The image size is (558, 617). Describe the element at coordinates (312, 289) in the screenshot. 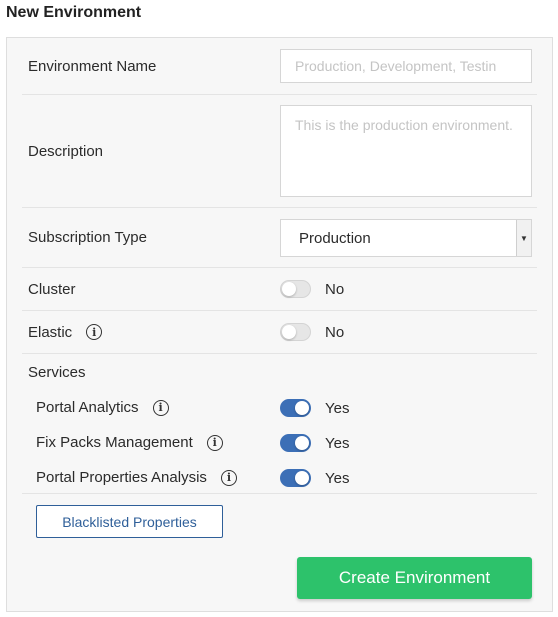

I see `cluster-toggle-group: No` at that location.